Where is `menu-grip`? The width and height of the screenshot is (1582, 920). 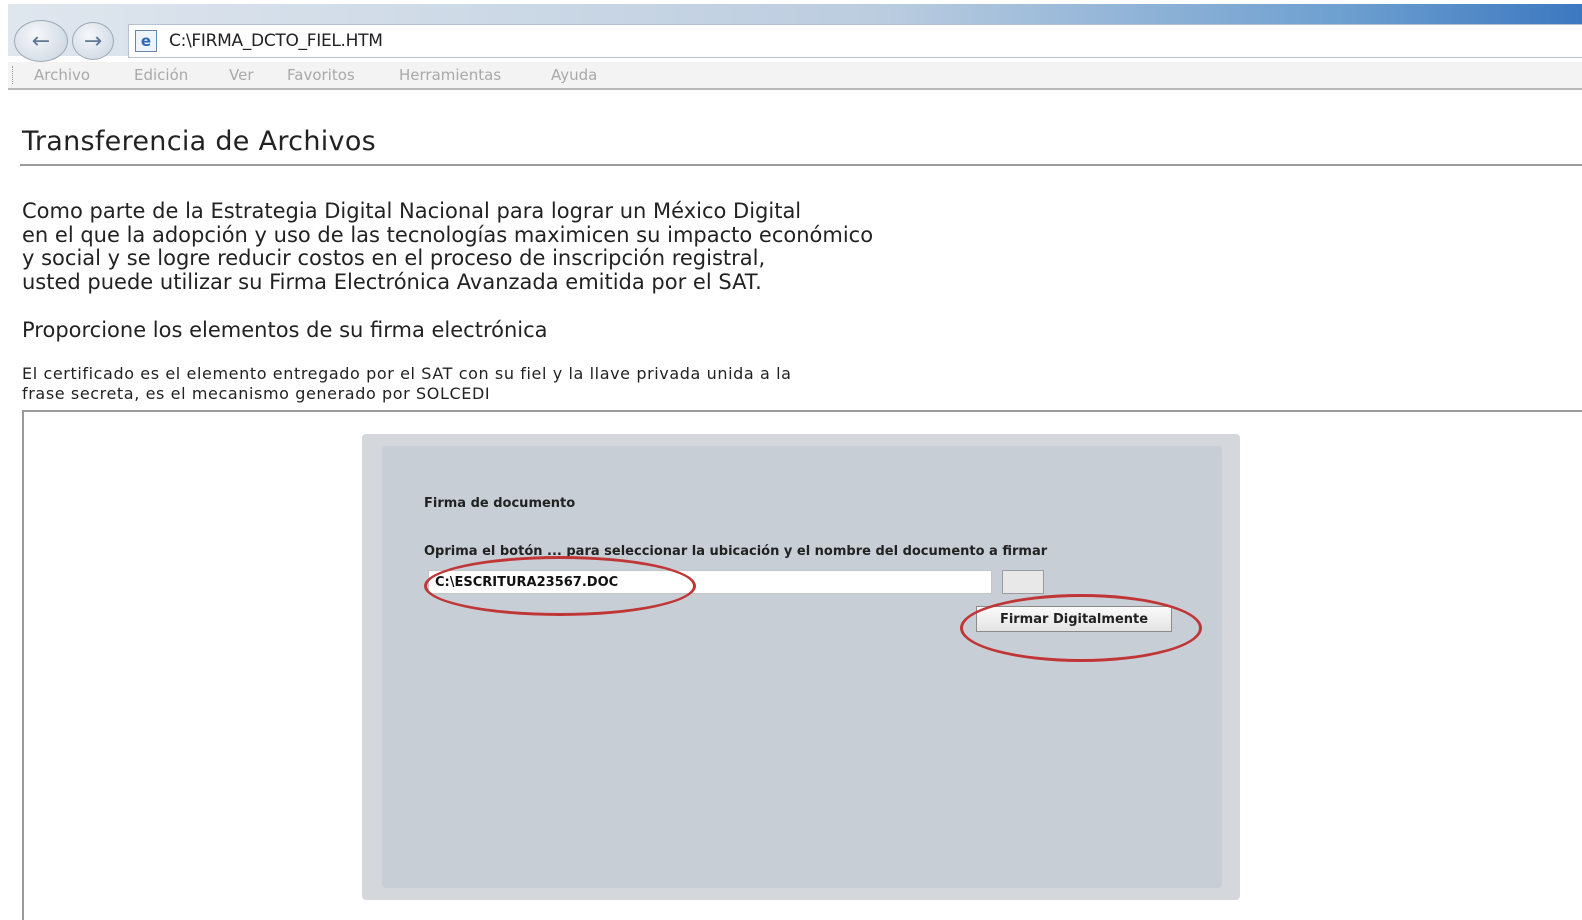
menu-grip is located at coordinates (13, 75).